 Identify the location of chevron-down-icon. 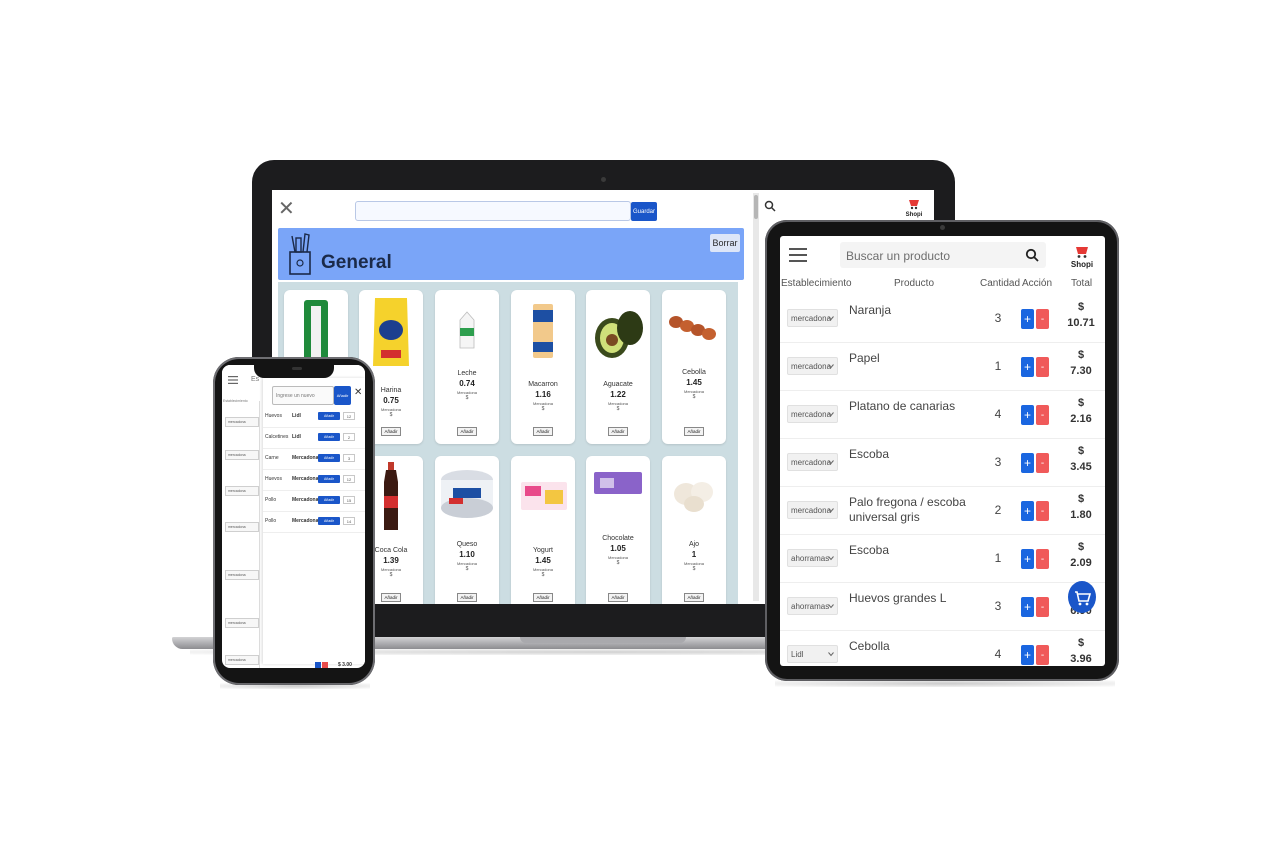
(831, 510).